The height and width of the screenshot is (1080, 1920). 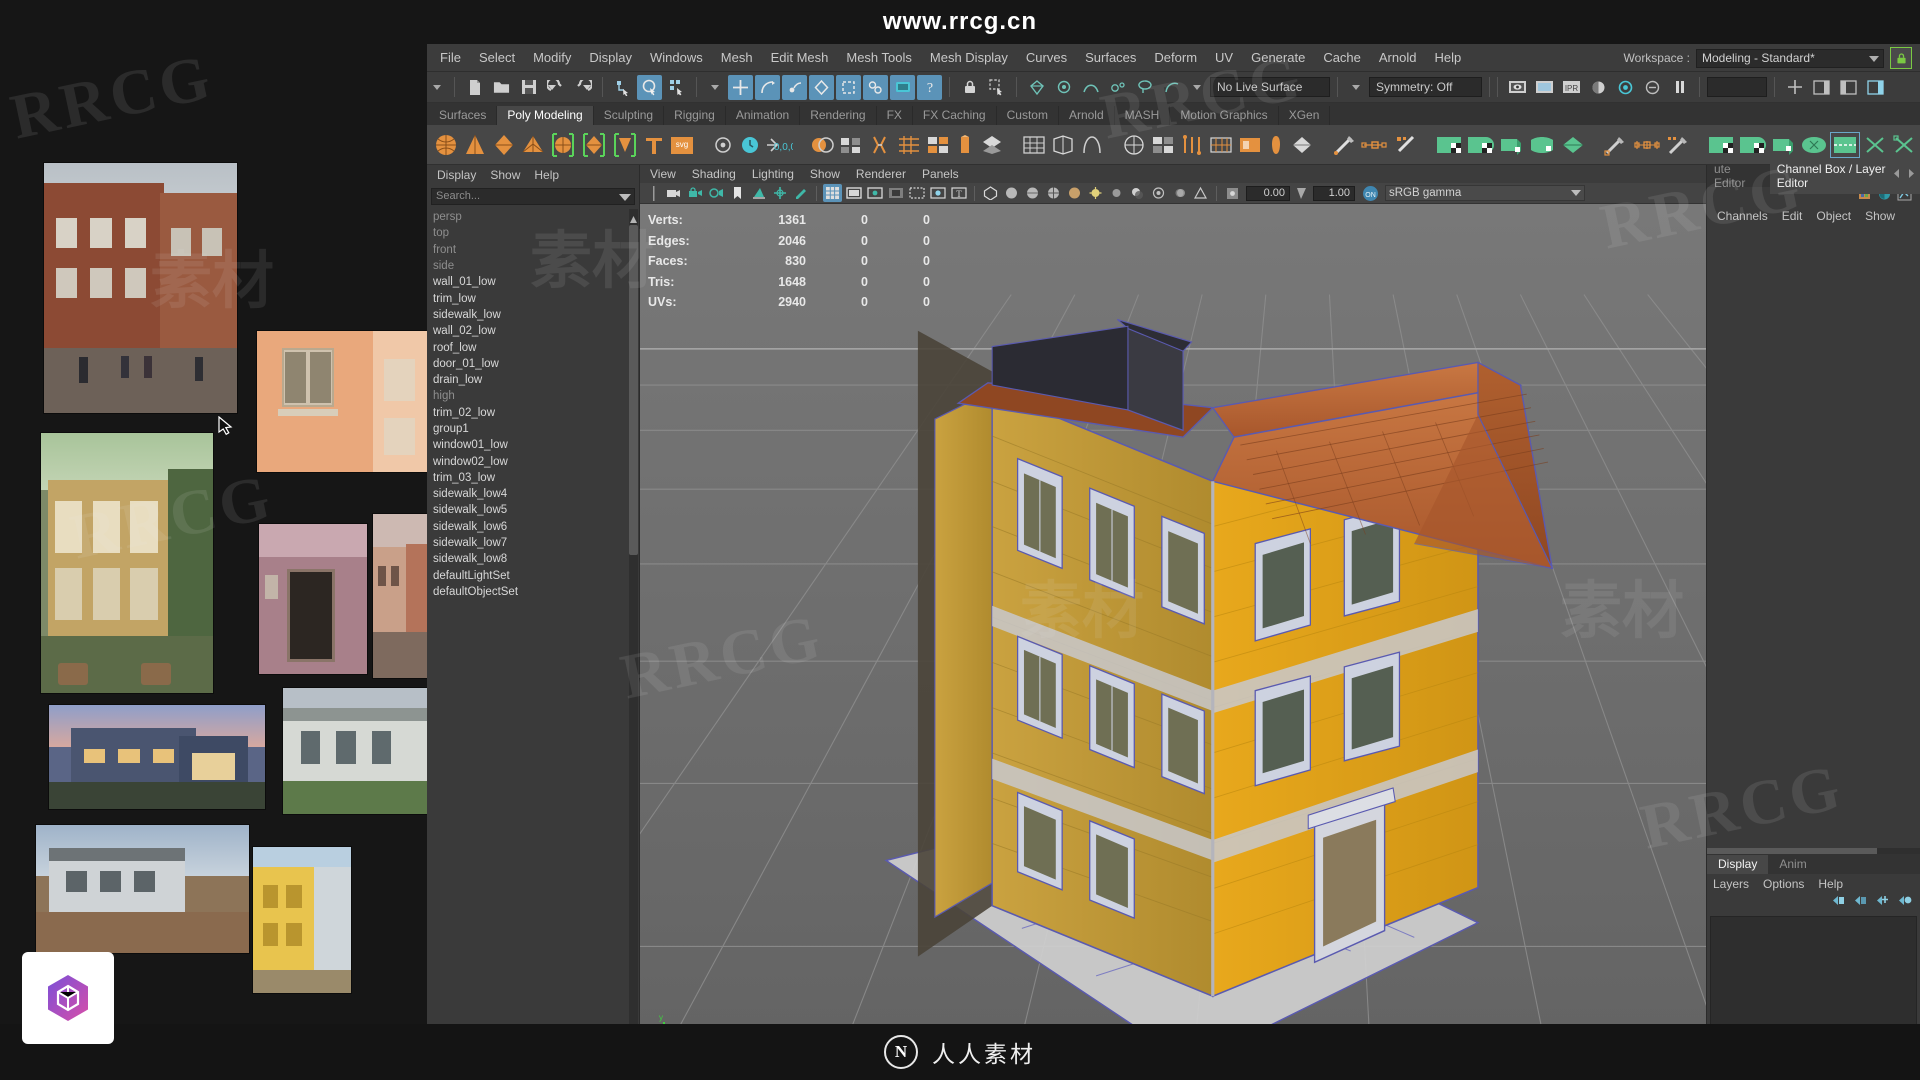 What do you see at coordinates (1783, 884) in the screenshot?
I see `layer-menu-options: Options` at bounding box center [1783, 884].